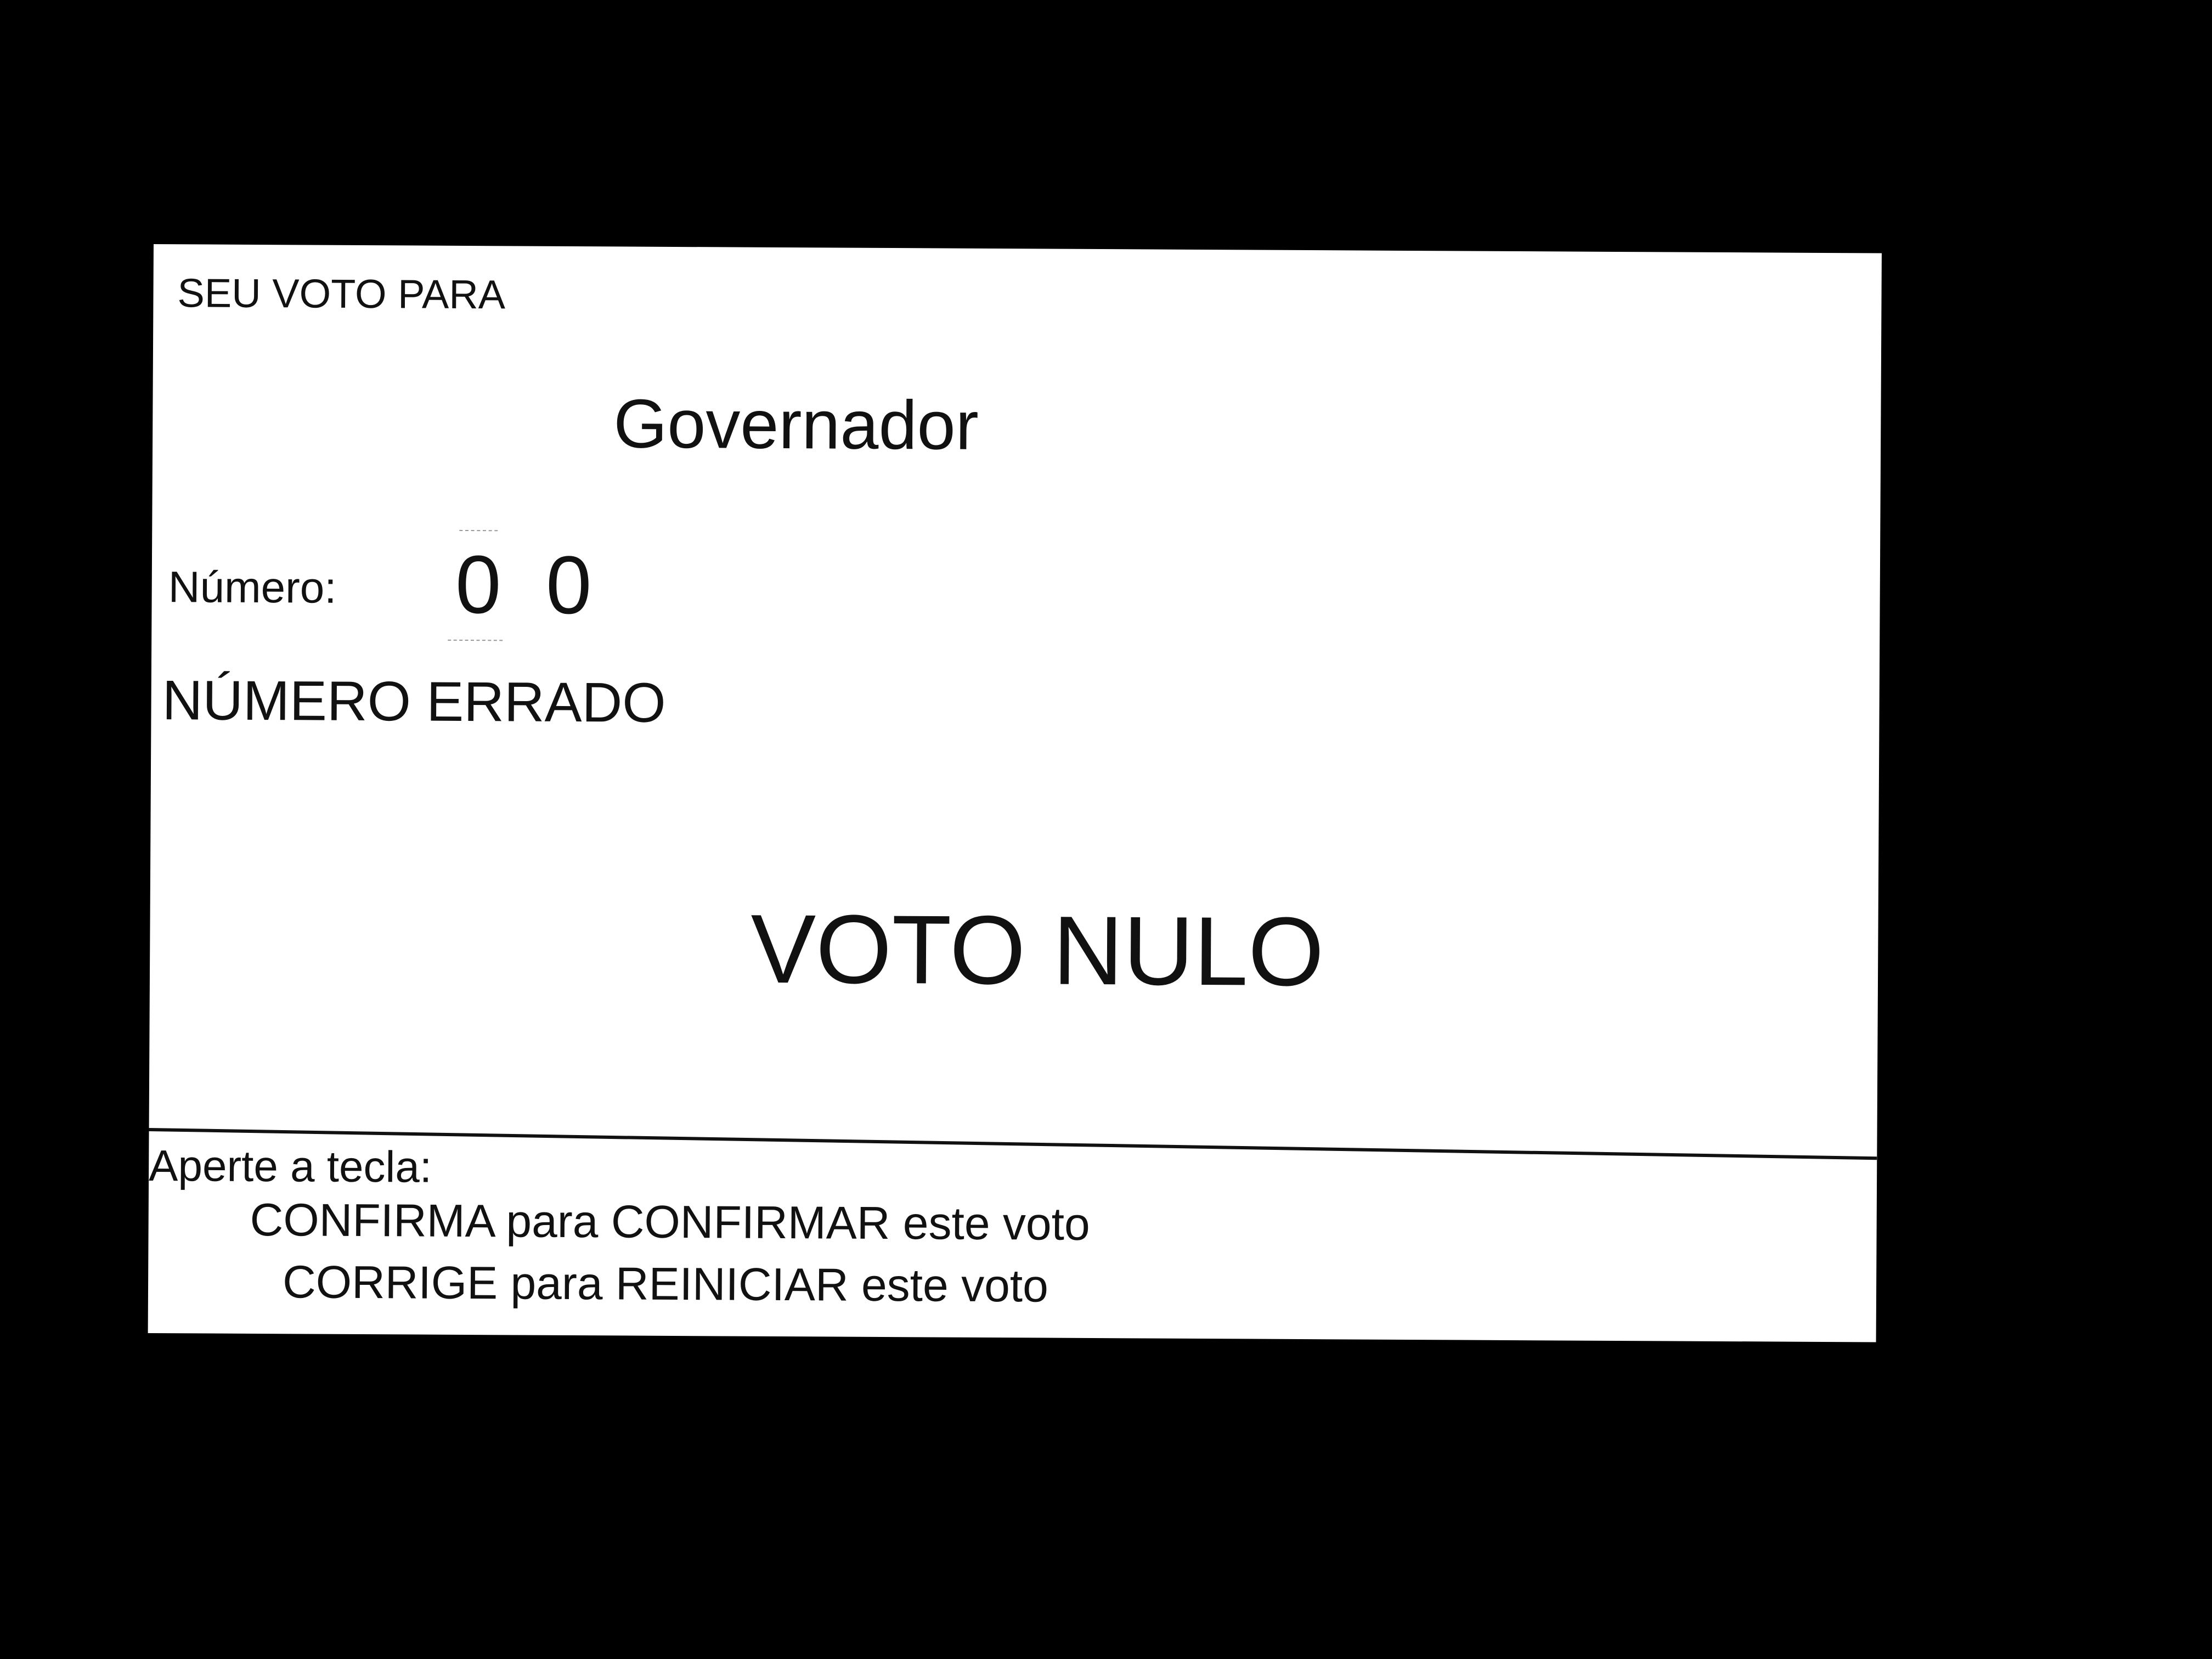 The image size is (2212, 1659). Describe the element at coordinates (290, 1166) in the screenshot. I see `press-key-label: Aperte a tecla:` at that location.